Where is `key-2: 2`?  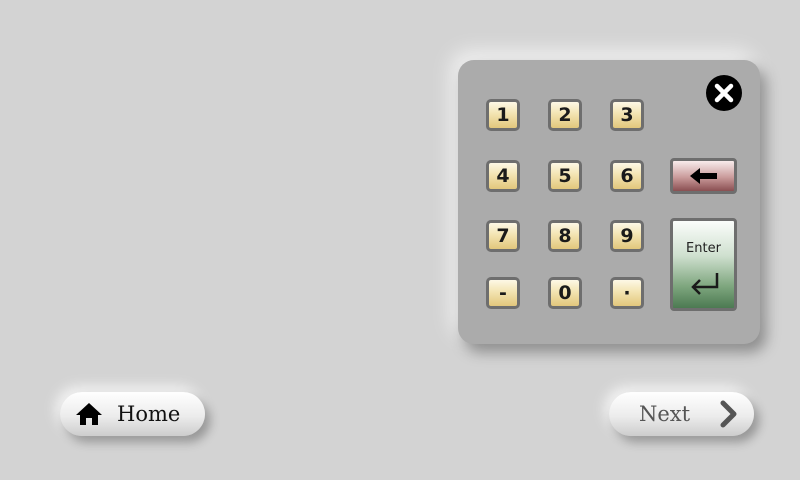 key-2: 2 is located at coordinates (565, 115).